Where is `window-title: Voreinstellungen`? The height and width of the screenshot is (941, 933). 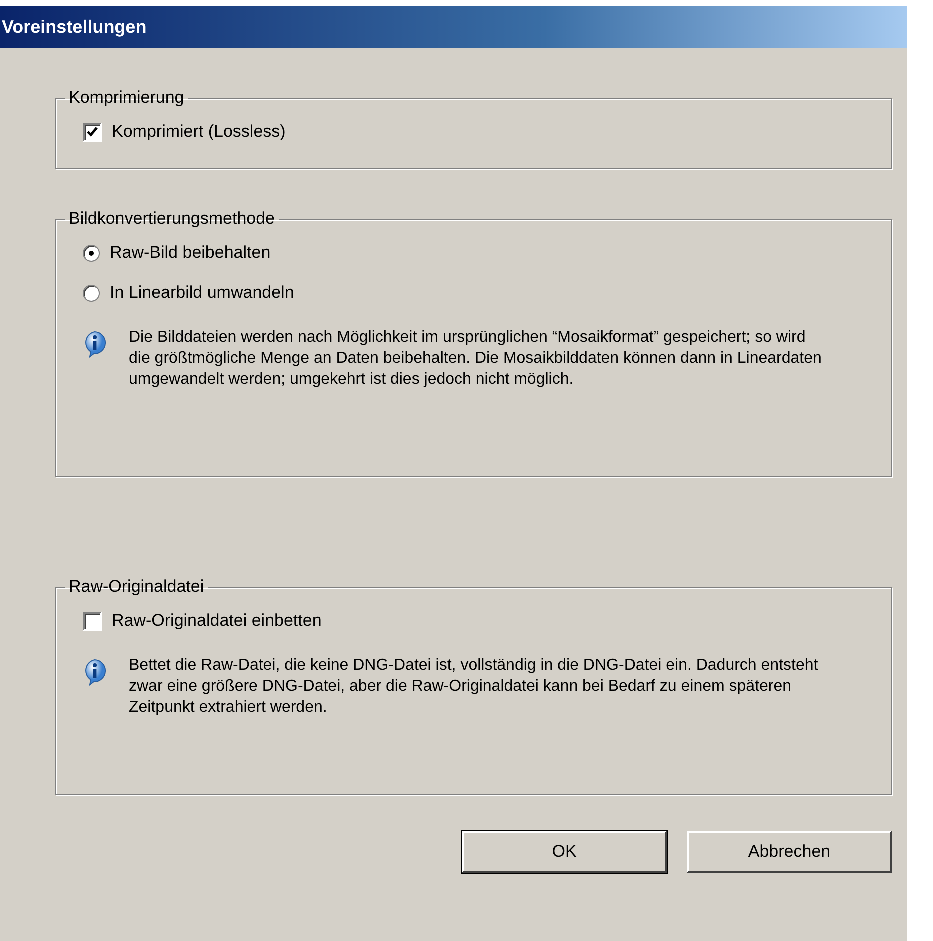
window-title: Voreinstellungen is located at coordinates (74, 27).